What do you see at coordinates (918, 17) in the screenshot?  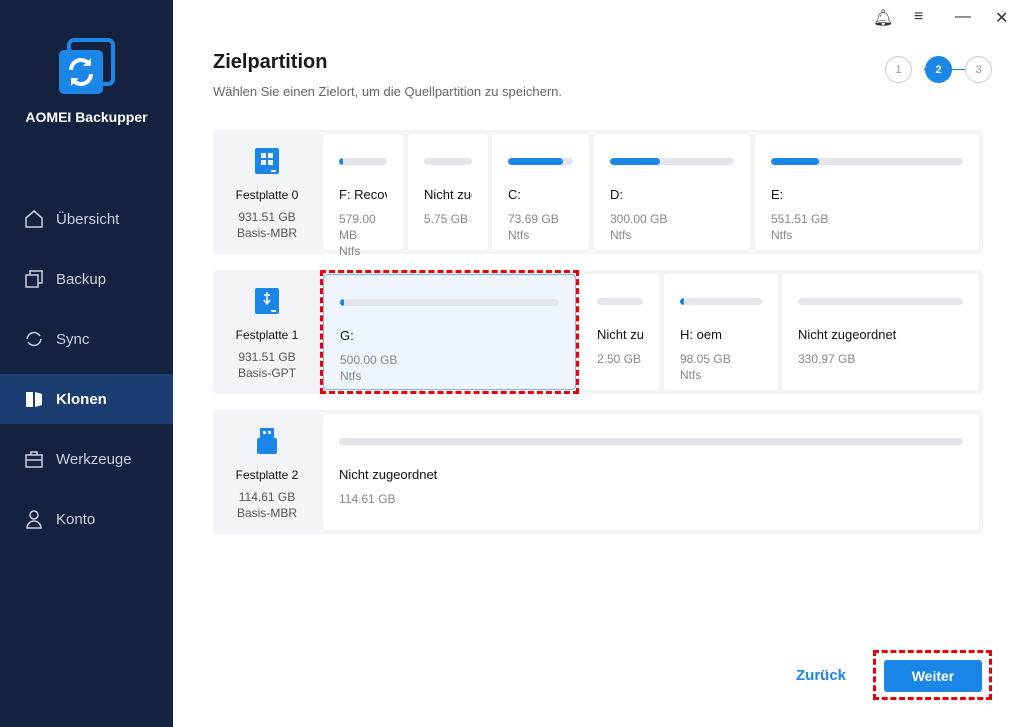 I see `menu-icon: ≡` at bounding box center [918, 17].